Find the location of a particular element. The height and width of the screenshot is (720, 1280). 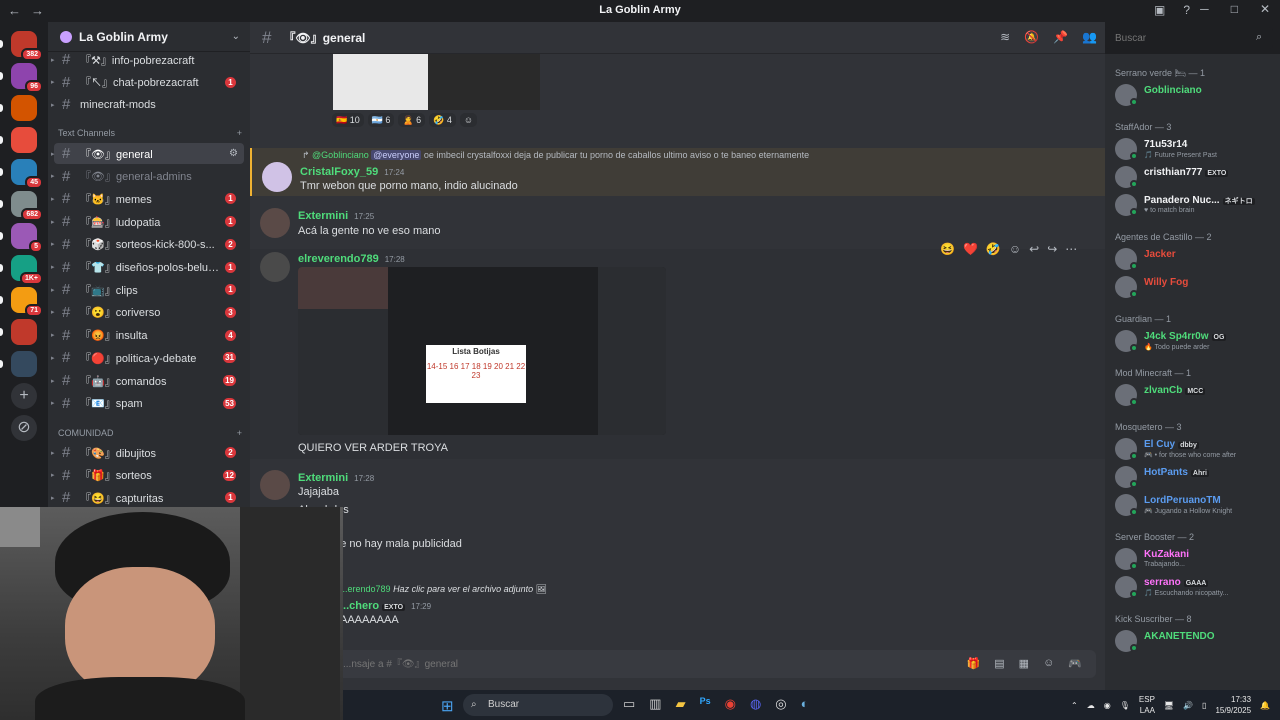

member-item: zlvanCb MCC is located at coordinates (1195, 395).